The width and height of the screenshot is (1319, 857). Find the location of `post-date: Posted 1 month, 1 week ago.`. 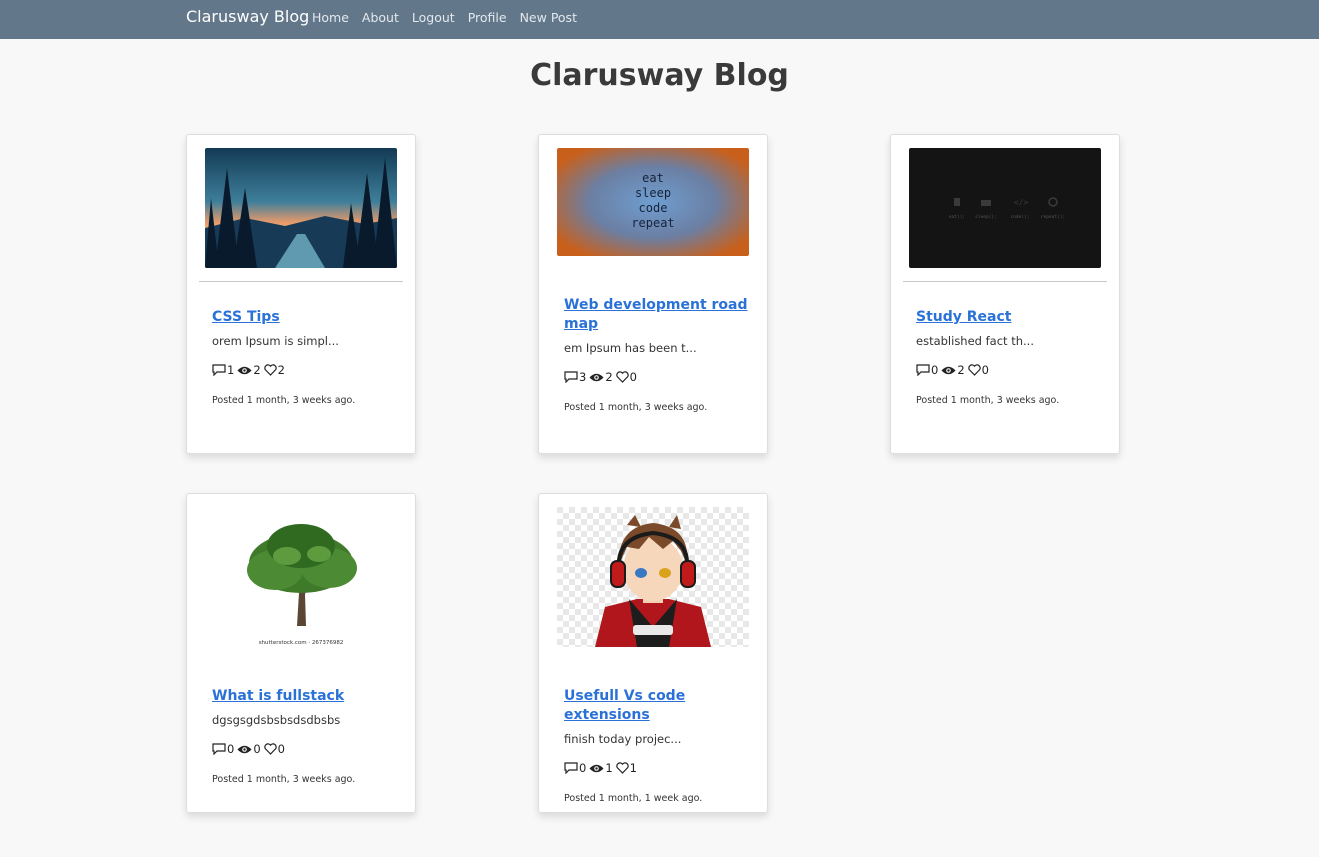

post-date: Posted 1 month, 1 week ago. is located at coordinates (633, 798).